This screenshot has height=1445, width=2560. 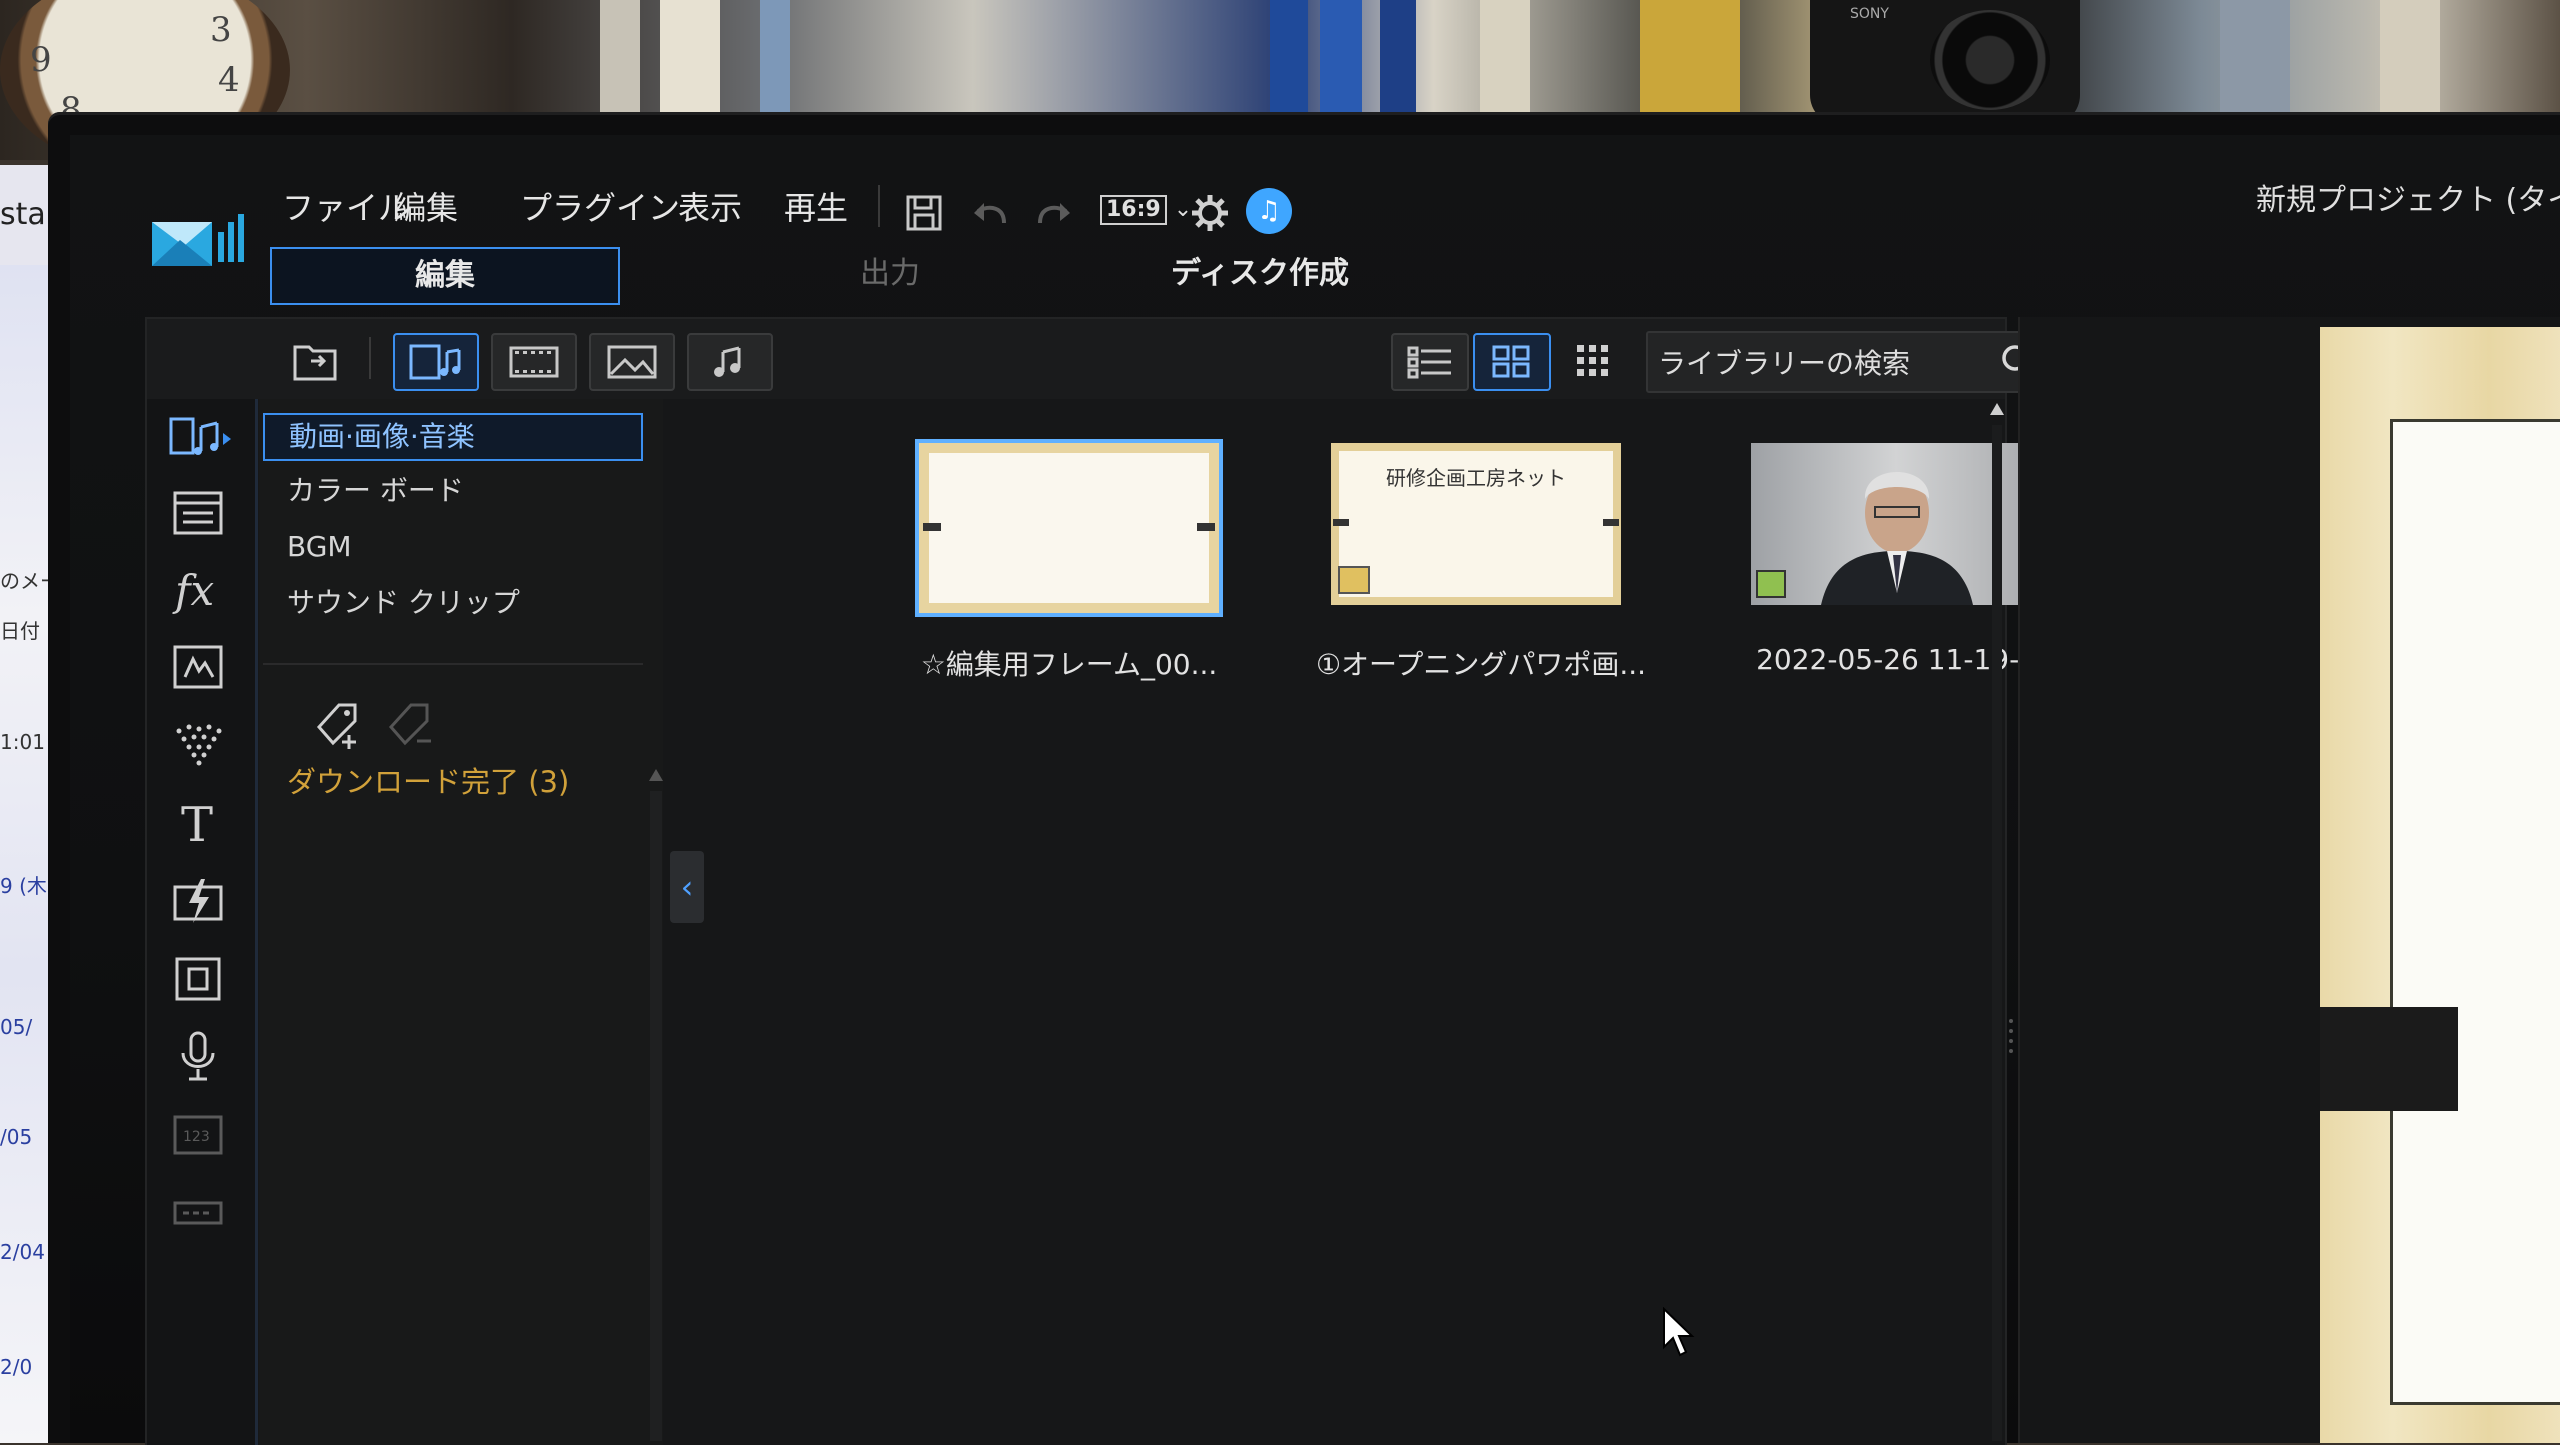 I want to click on image-icon, so click(x=632, y=362).